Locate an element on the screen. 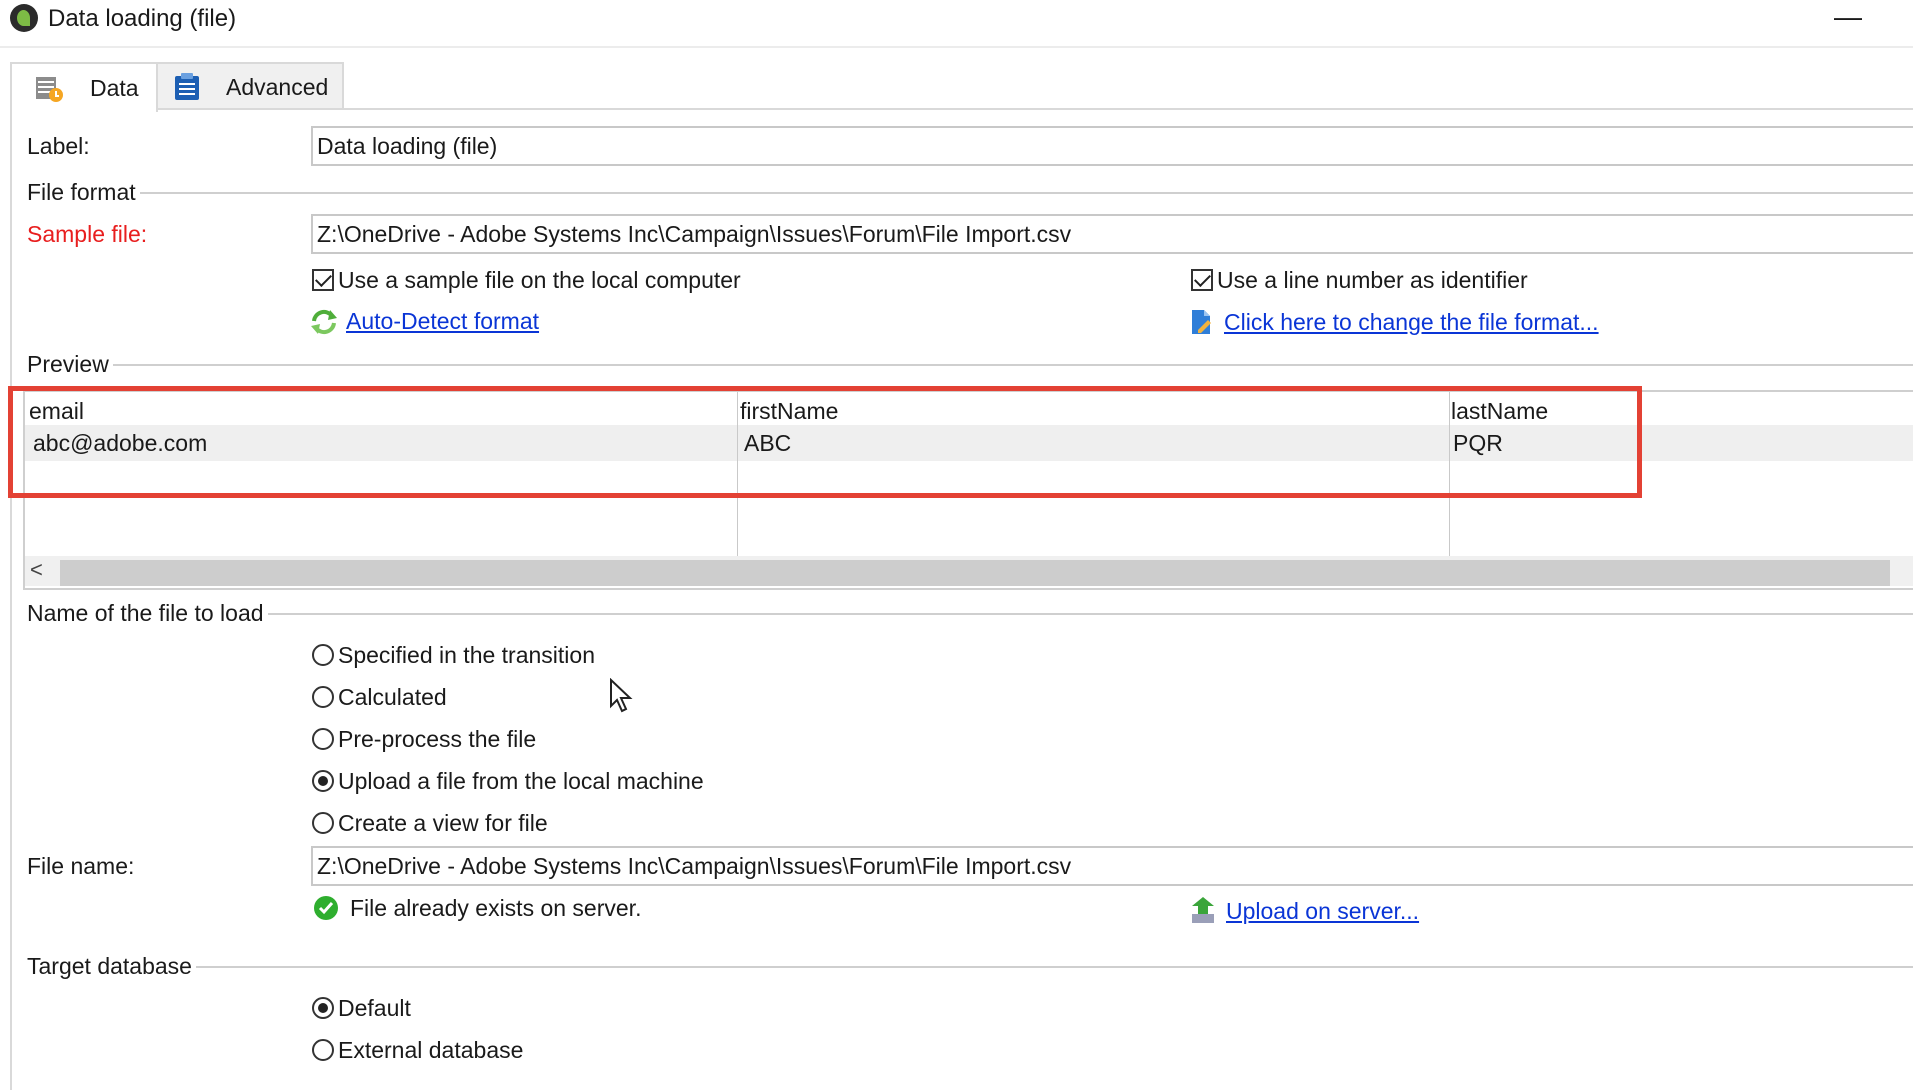  preview-section: Preview is located at coordinates (970, 364).